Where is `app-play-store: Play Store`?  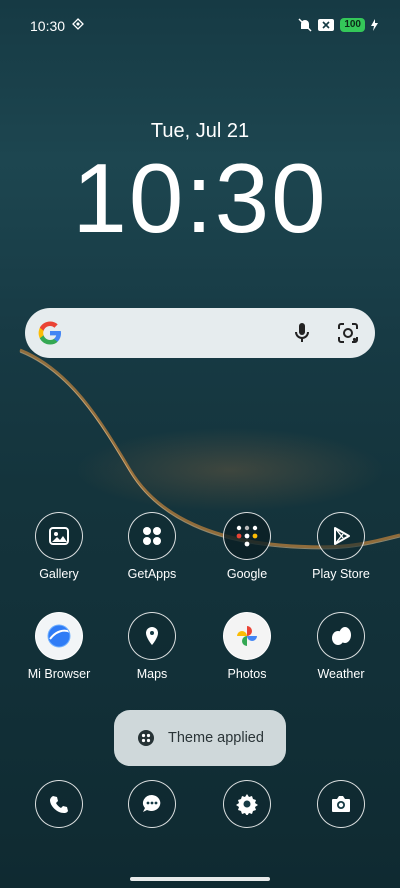
app-play-store: Play Store is located at coordinates (341, 546).